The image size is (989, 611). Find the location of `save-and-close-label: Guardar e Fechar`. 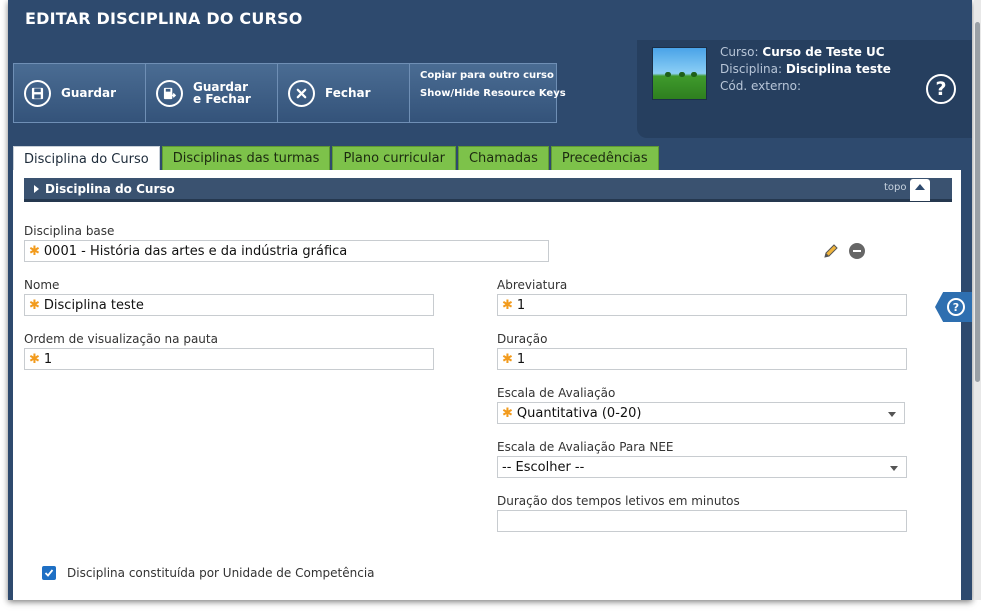

save-and-close-label: Guardar e Fechar is located at coordinates (222, 93).